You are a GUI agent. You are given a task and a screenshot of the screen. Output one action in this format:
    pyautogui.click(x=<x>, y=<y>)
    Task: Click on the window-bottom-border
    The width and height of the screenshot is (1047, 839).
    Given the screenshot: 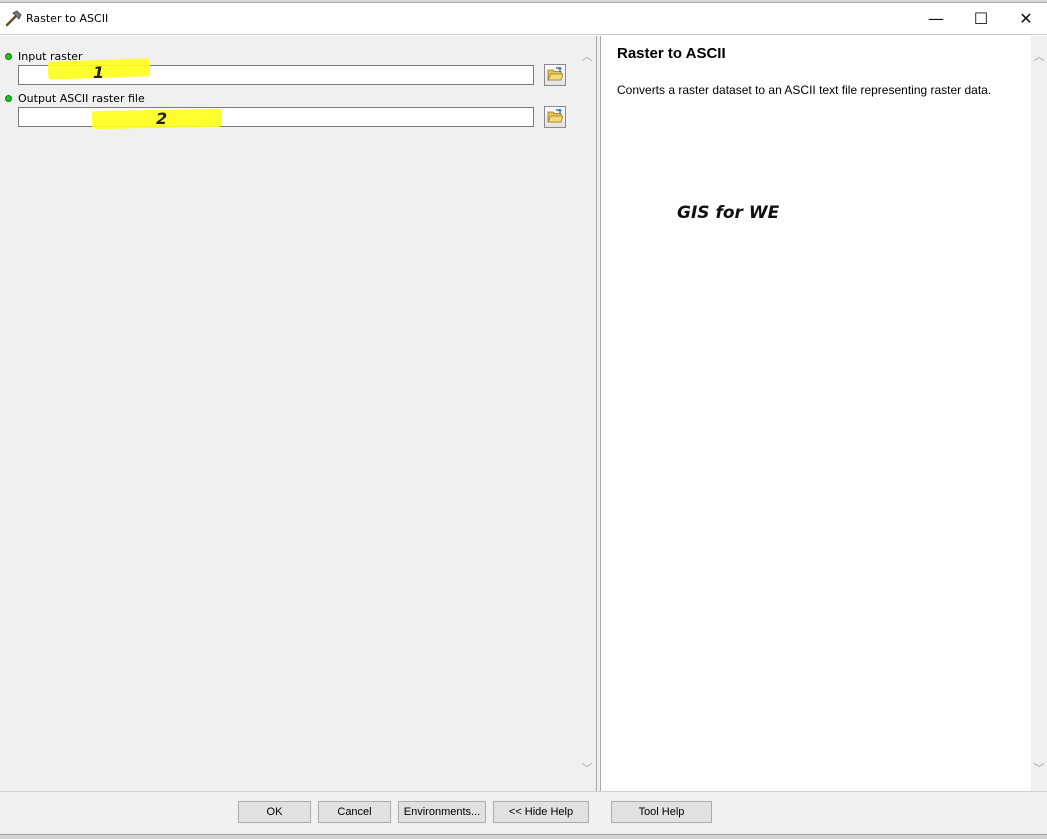 What is the action you would take?
    pyautogui.click(x=523, y=836)
    